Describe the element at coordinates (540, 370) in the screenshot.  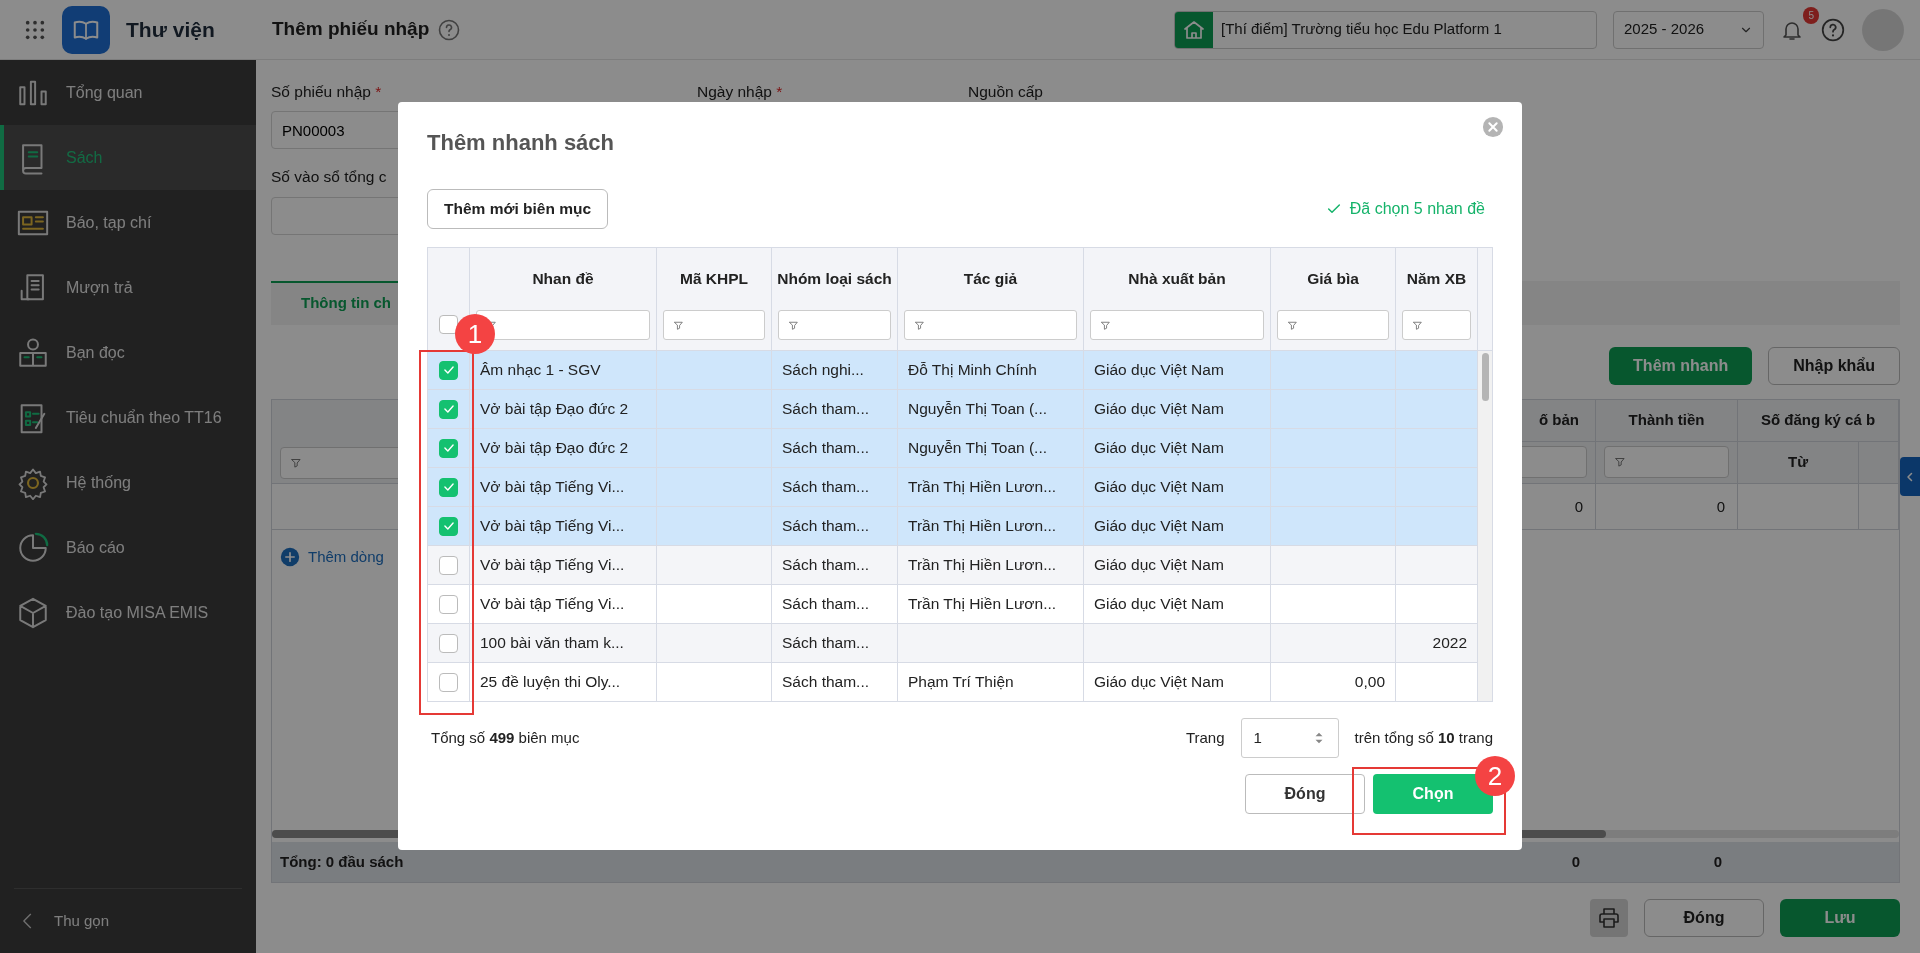
I see `table-cell-text: Âm nhạc 1 - SGV` at that location.